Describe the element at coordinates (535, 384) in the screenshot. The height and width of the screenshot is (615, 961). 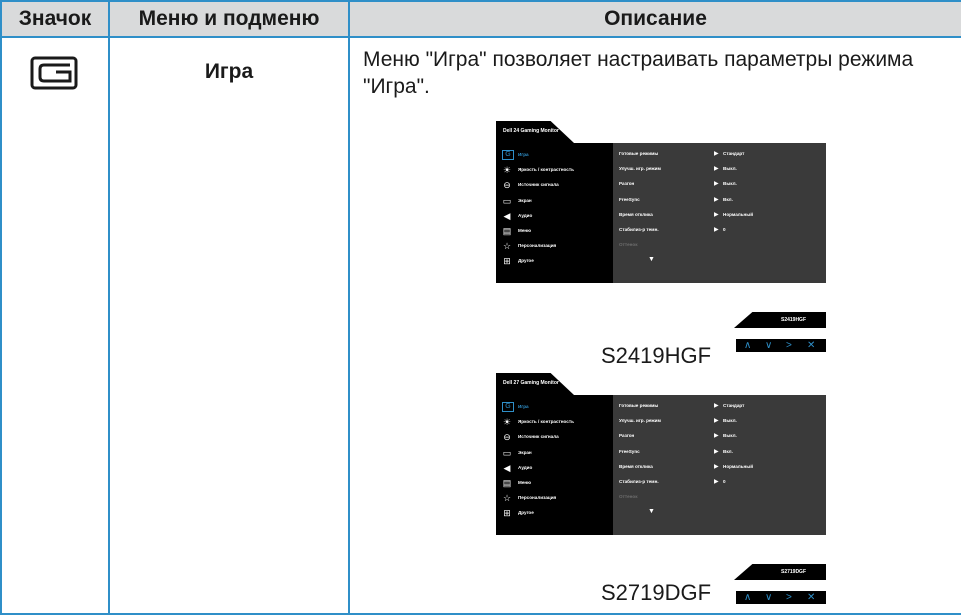
I see `osd-title-tab: Dell 27 Gaming Monitor` at that location.